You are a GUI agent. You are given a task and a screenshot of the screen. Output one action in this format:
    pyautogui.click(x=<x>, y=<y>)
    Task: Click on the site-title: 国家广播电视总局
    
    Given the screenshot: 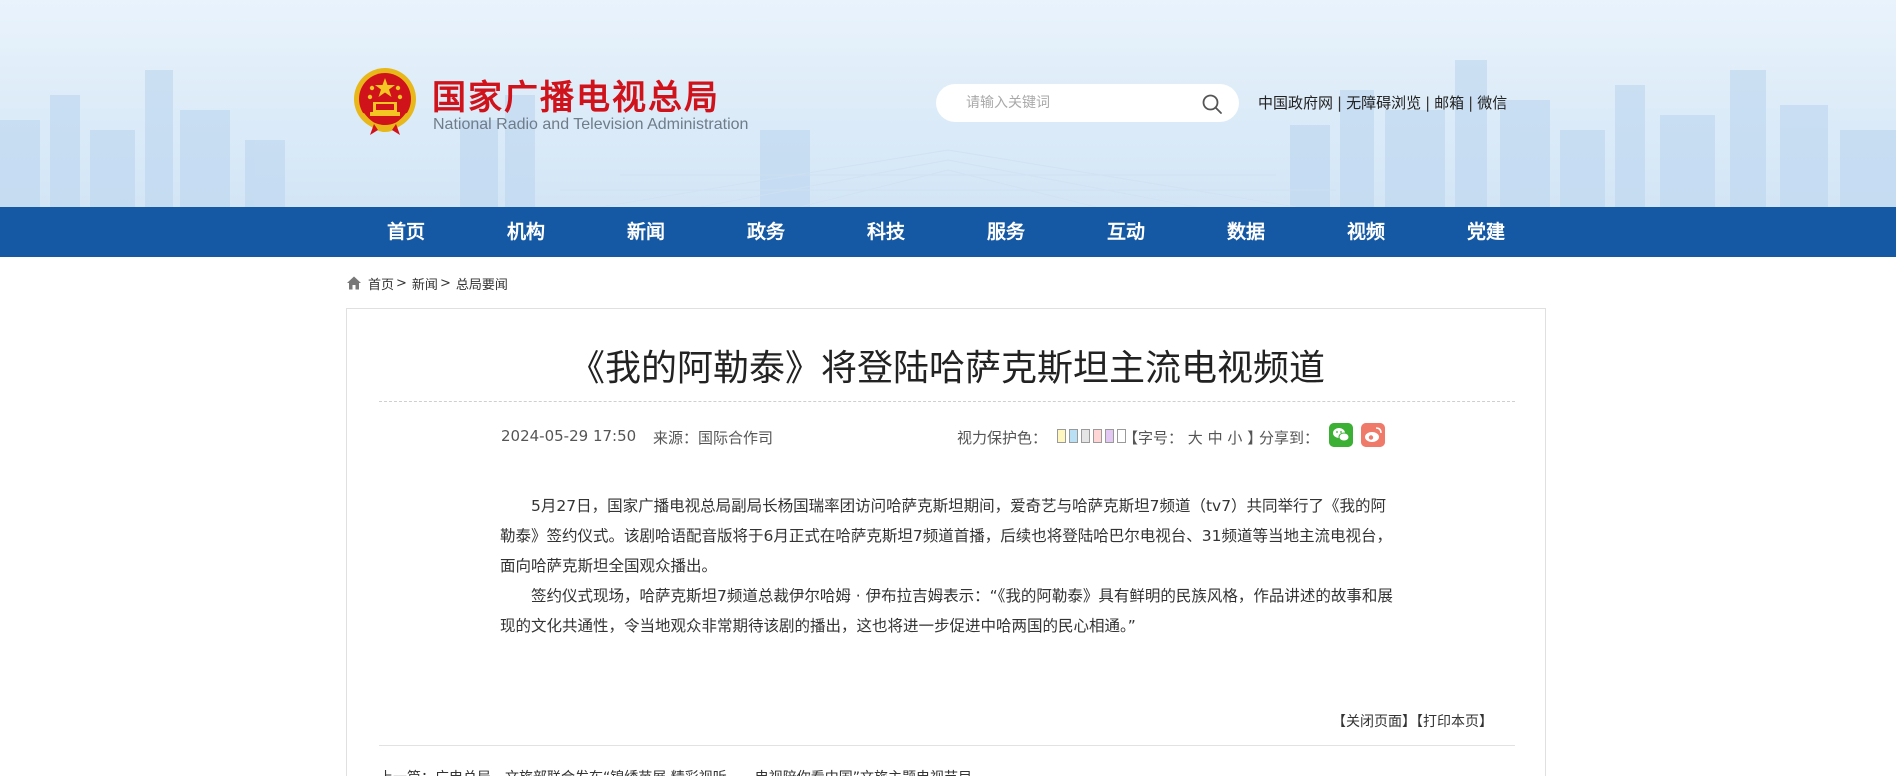 What is the action you would take?
    pyautogui.click(x=576, y=98)
    